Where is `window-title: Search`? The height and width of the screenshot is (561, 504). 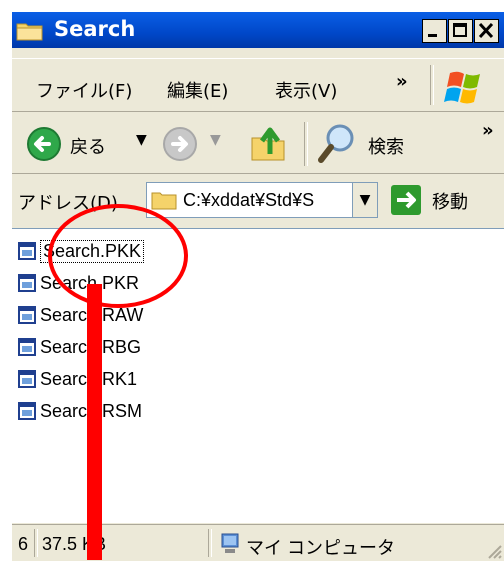 window-title: Search is located at coordinates (95, 29).